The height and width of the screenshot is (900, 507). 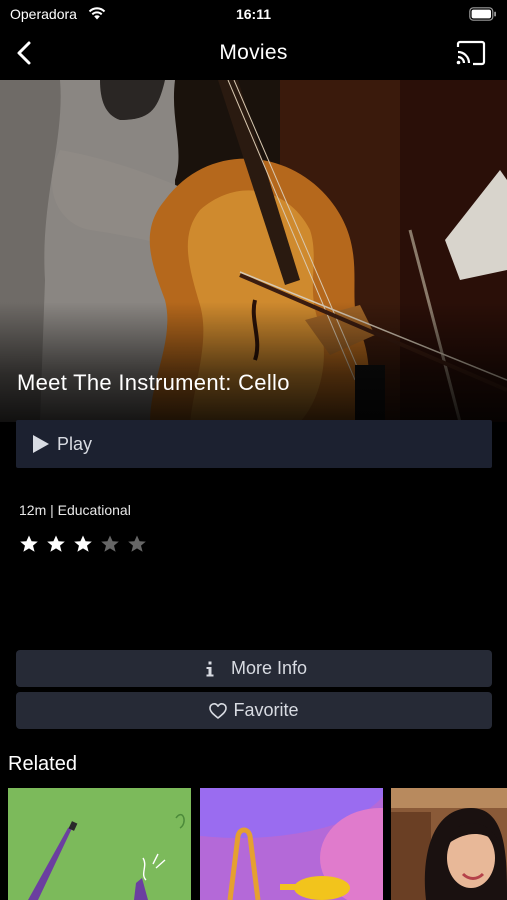 I want to click on star-rating, so click(x=83, y=544).